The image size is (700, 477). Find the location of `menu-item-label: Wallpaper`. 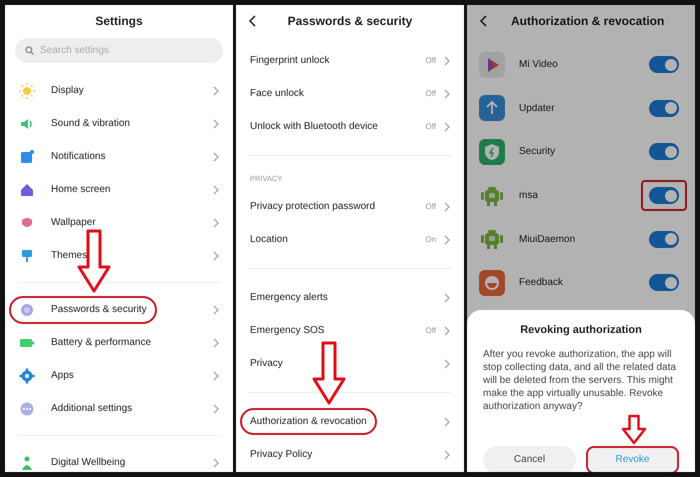

menu-item-label: Wallpaper is located at coordinates (73, 222).